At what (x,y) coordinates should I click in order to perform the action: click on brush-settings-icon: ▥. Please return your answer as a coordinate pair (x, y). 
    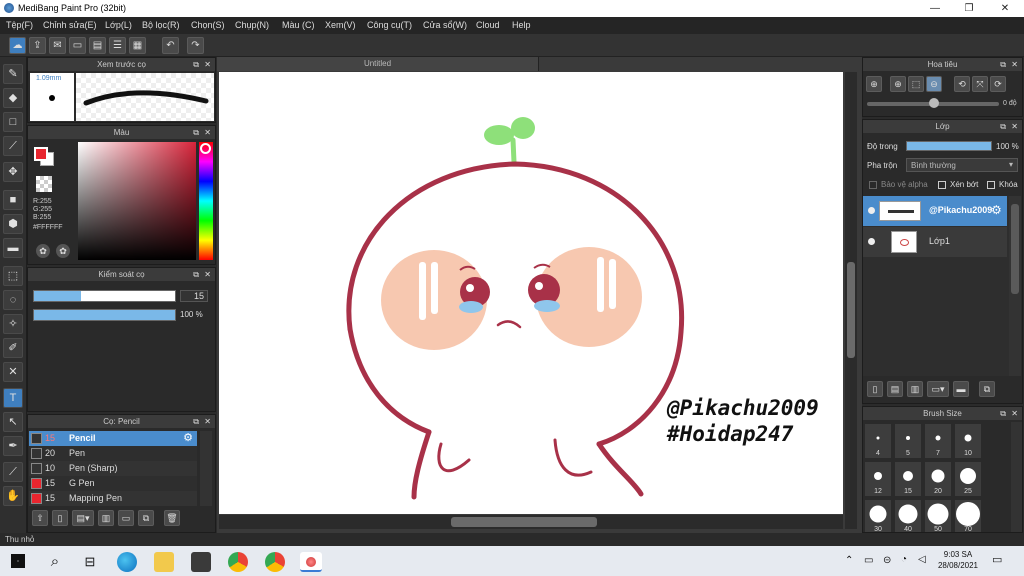
    Looking at the image, I should click on (106, 518).